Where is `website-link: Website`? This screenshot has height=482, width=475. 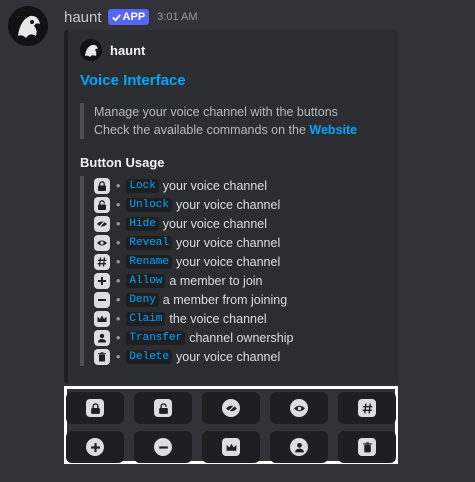
website-link: Website is located at coordinates (333, 130).